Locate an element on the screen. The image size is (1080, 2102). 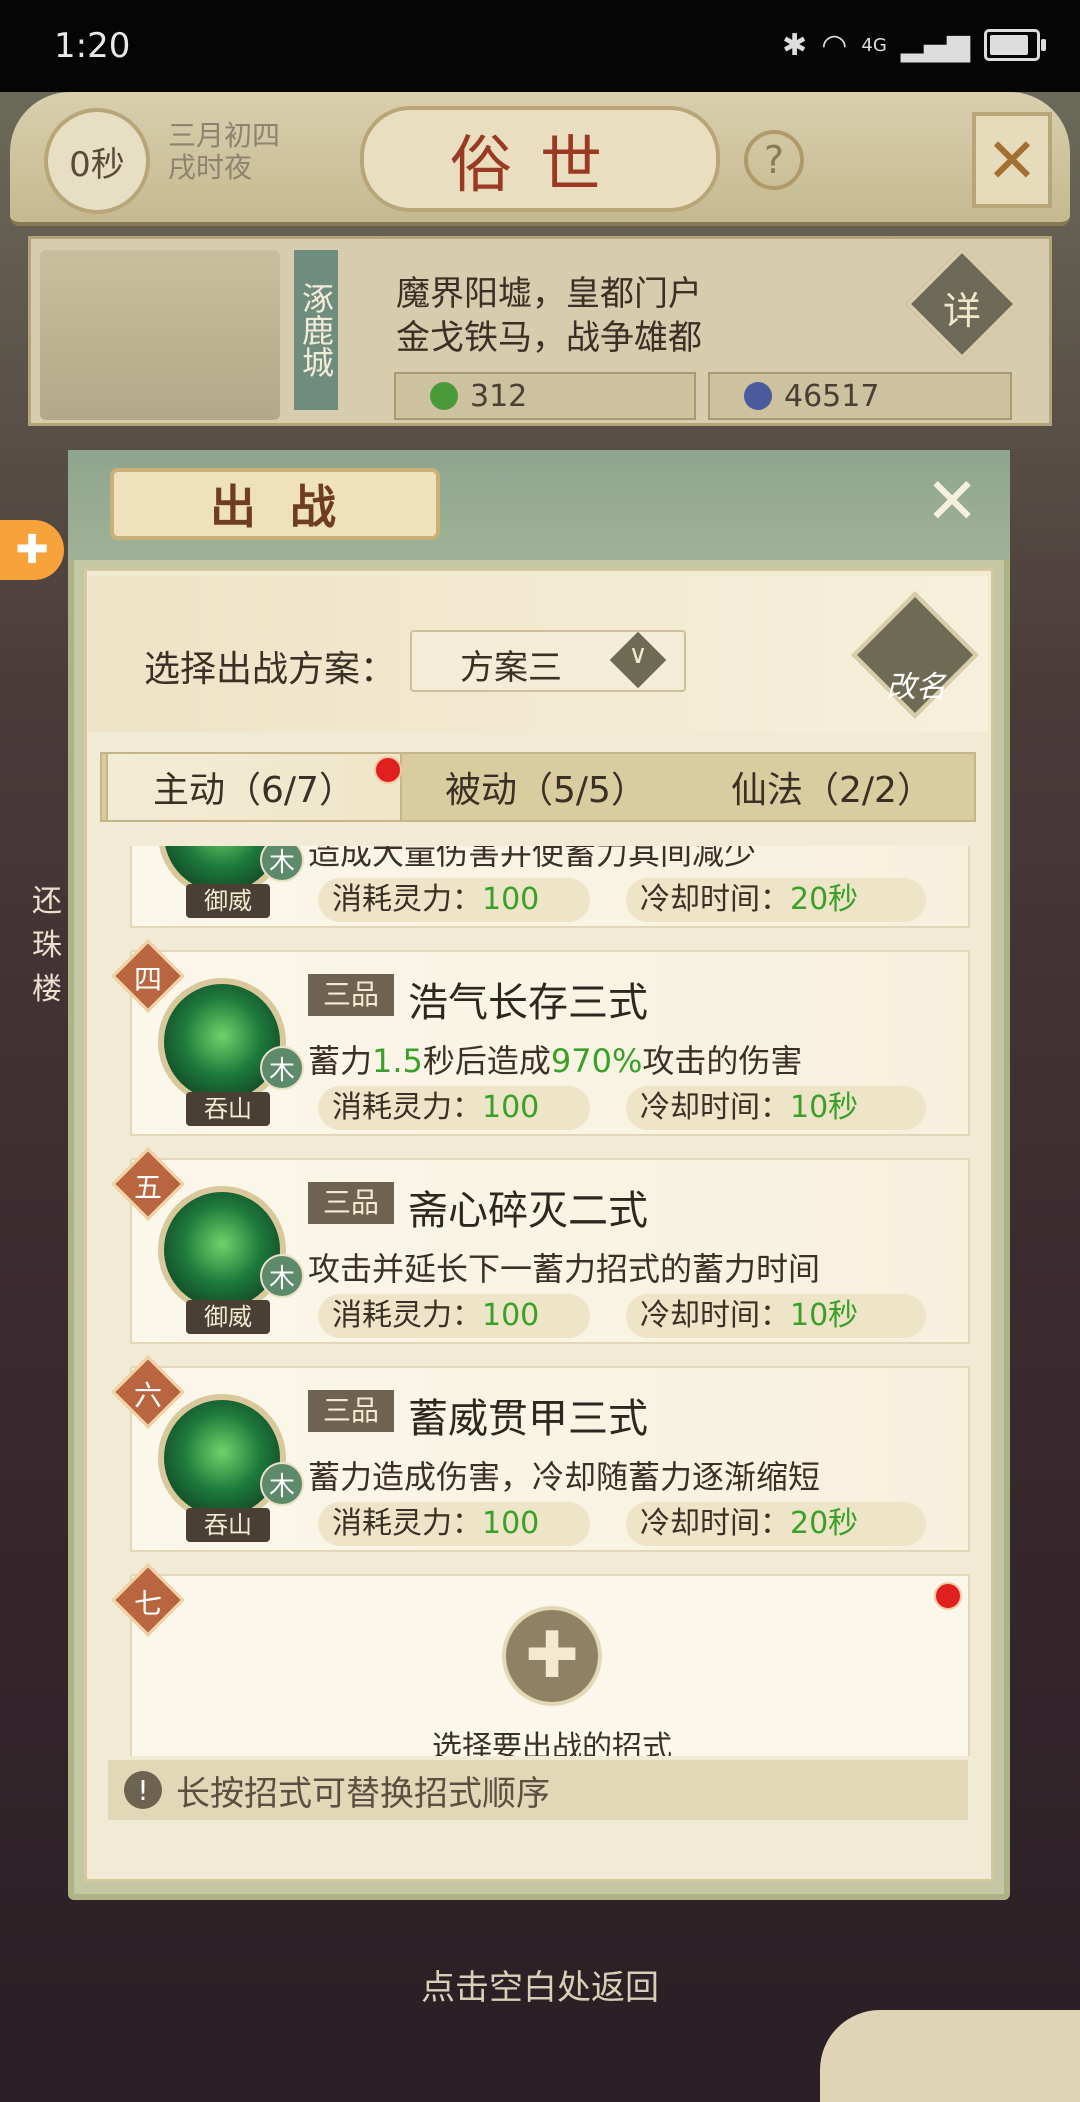
rename-label: 改名 is located at coordinates (916, 684).